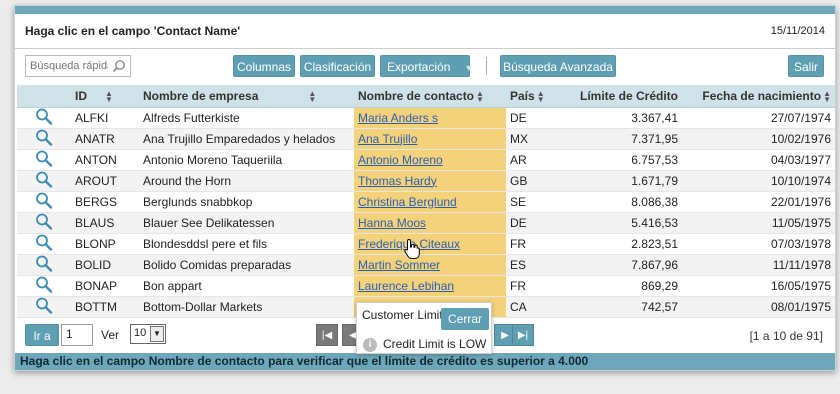  Describe the element at coordinates (758, 181) in the screenshot. I see `cell-birth: 10/10/1974` at that location.